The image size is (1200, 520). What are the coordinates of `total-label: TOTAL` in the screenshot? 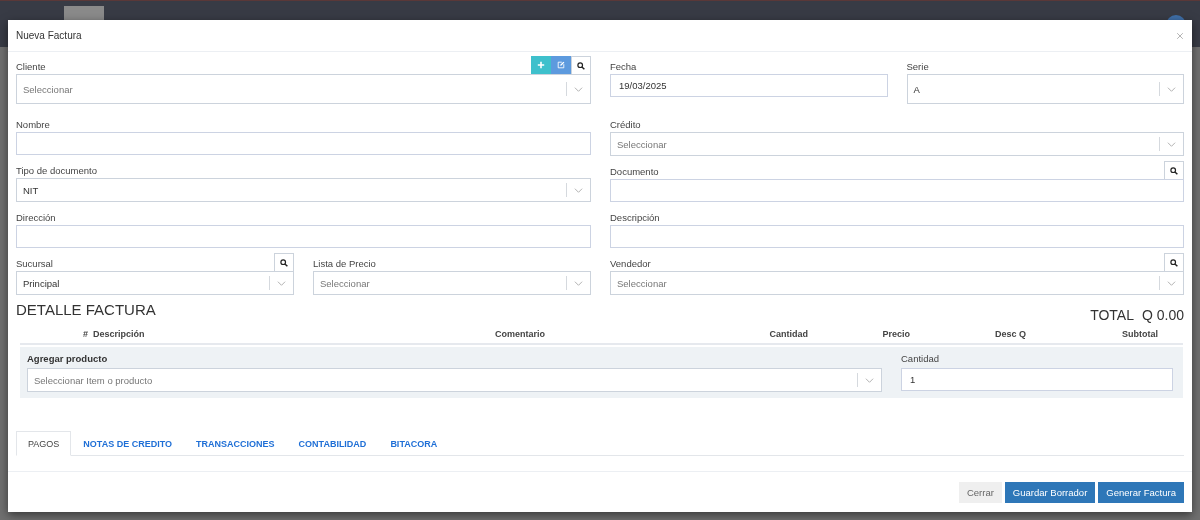 It's located at (1112, 315).